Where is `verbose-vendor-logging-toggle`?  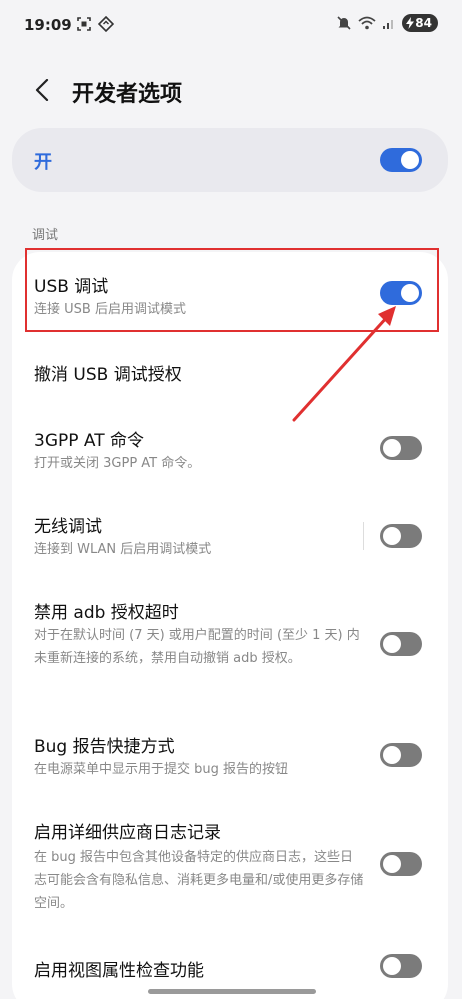 verbose-vendor-logging-toggle is located at coordinates (401, 864).